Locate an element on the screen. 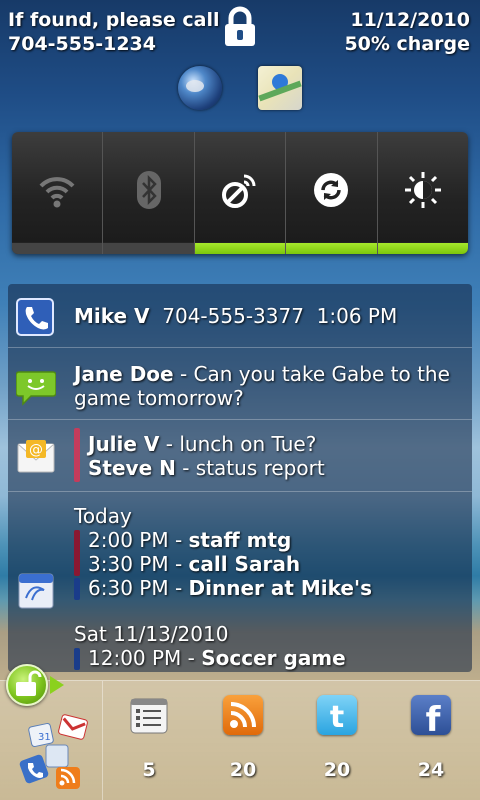 Image resolution: width=480 pixels, height=800 pixels. gps-indicator is located at coordinates (240, 248).